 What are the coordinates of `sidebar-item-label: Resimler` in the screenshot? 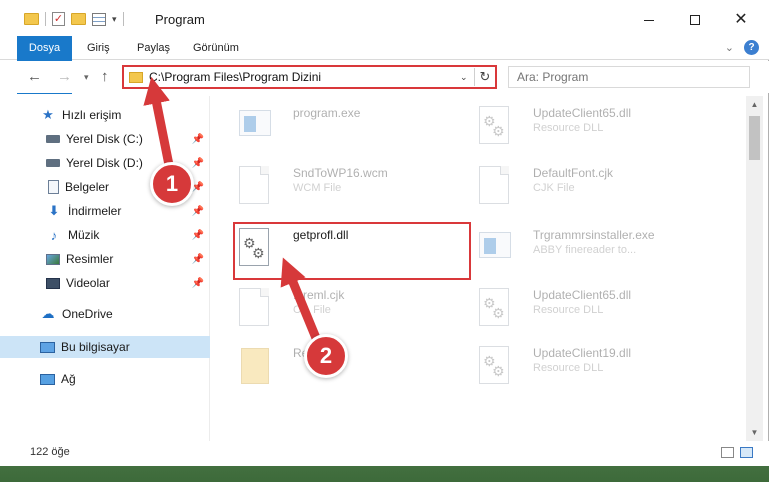 It's located at (90, 259).